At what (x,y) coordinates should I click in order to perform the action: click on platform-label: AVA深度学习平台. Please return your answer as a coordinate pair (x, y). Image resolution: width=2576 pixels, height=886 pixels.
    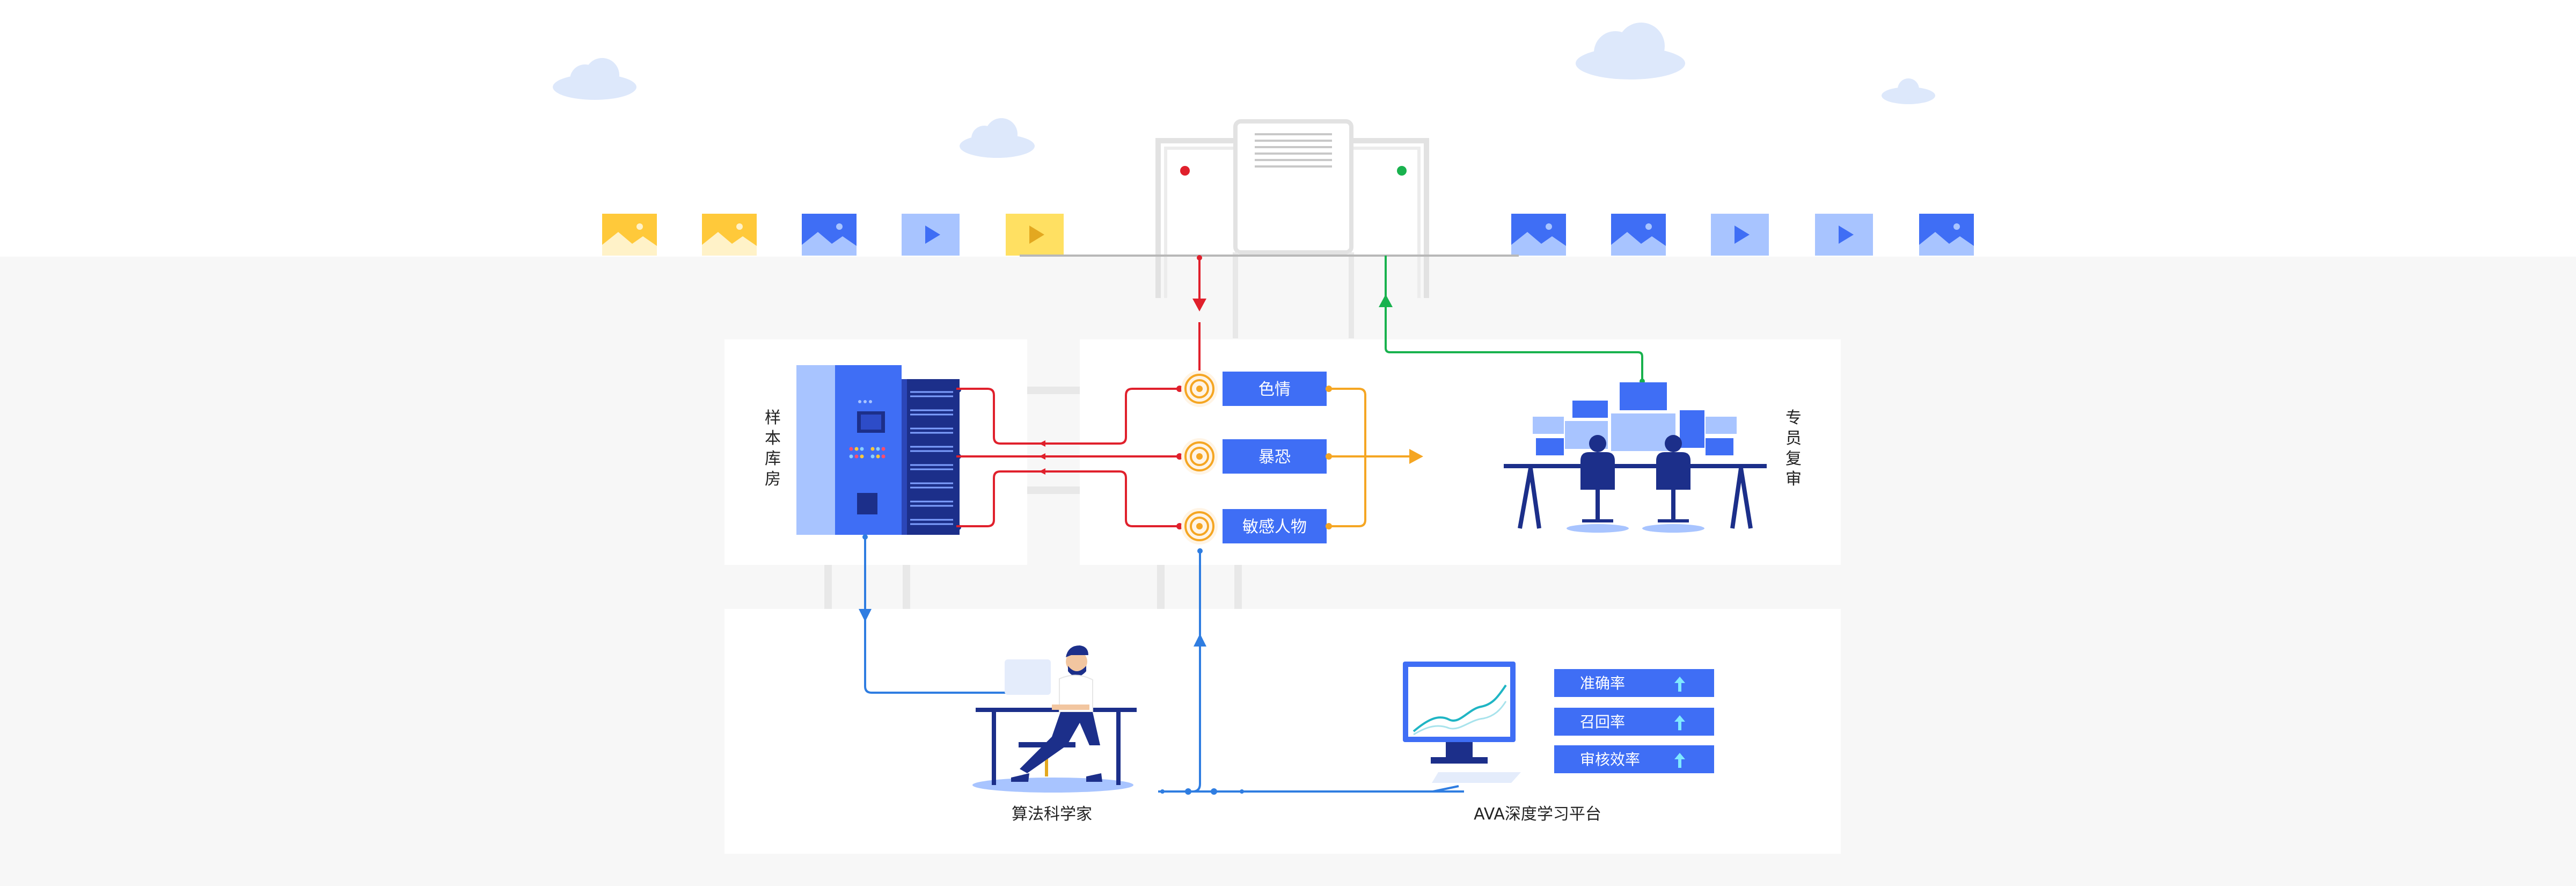
    Looking at the image, I should click on (1537, 815).